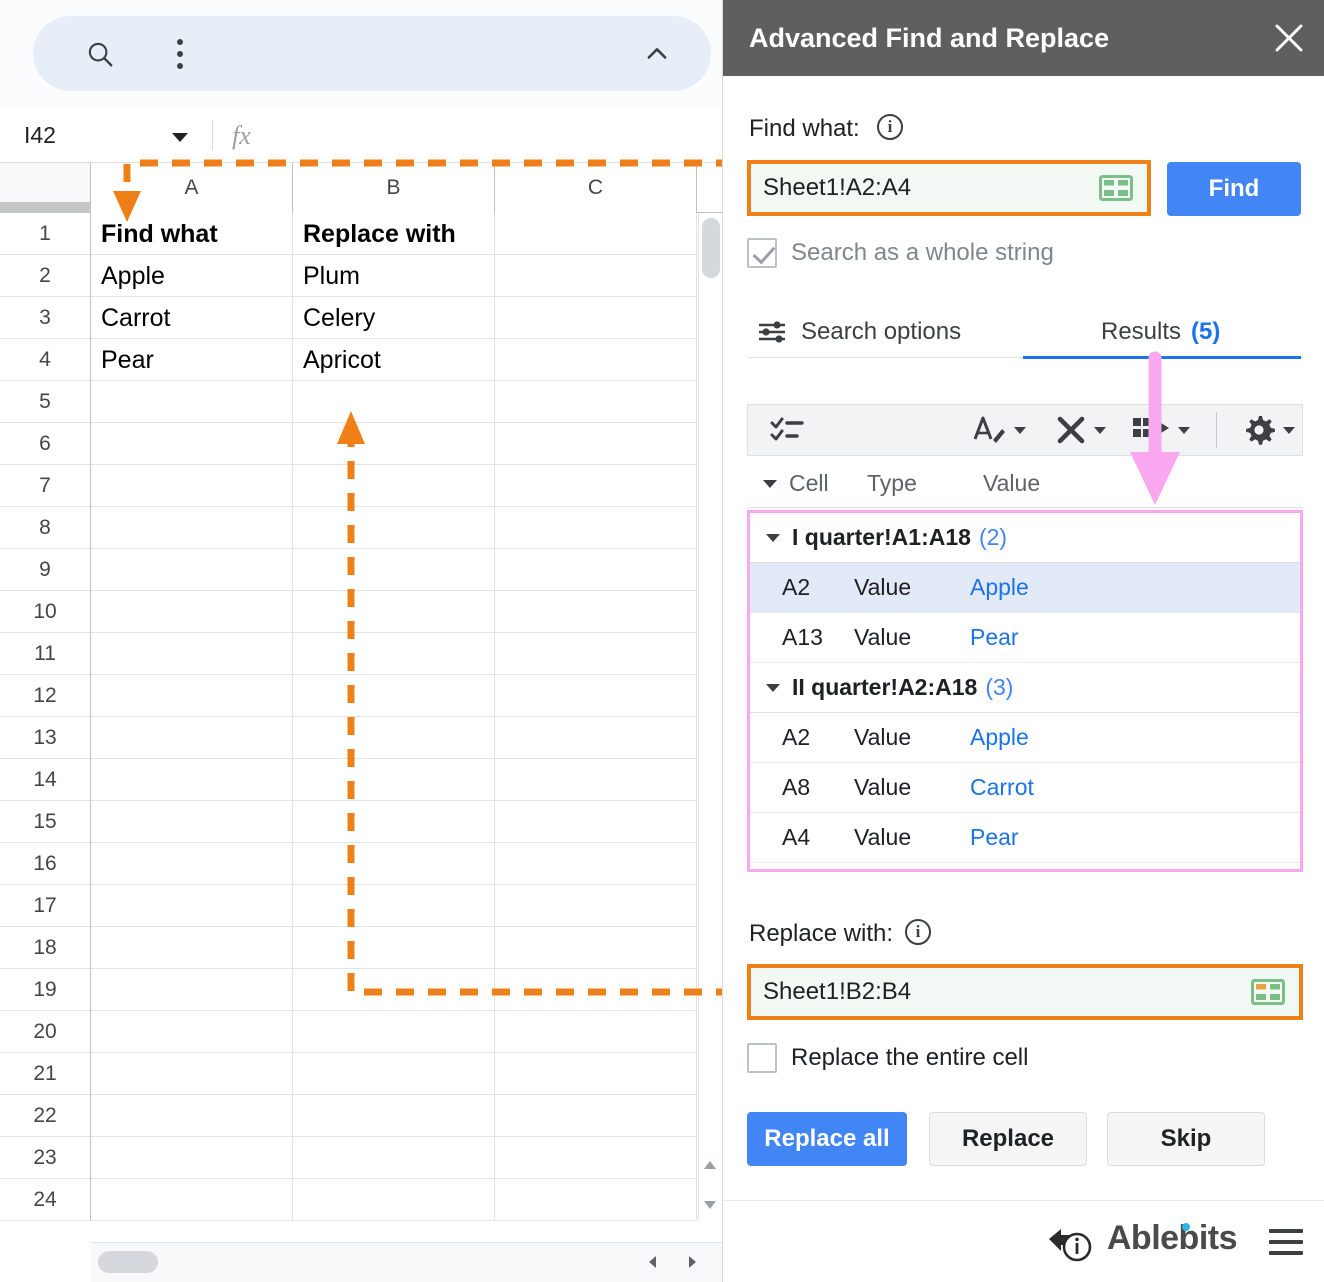  What do you see at coordinates (1286, 1242) in the screenshot?
I see `hamburger-menu-icon` at bounding box center [1286, 1242].